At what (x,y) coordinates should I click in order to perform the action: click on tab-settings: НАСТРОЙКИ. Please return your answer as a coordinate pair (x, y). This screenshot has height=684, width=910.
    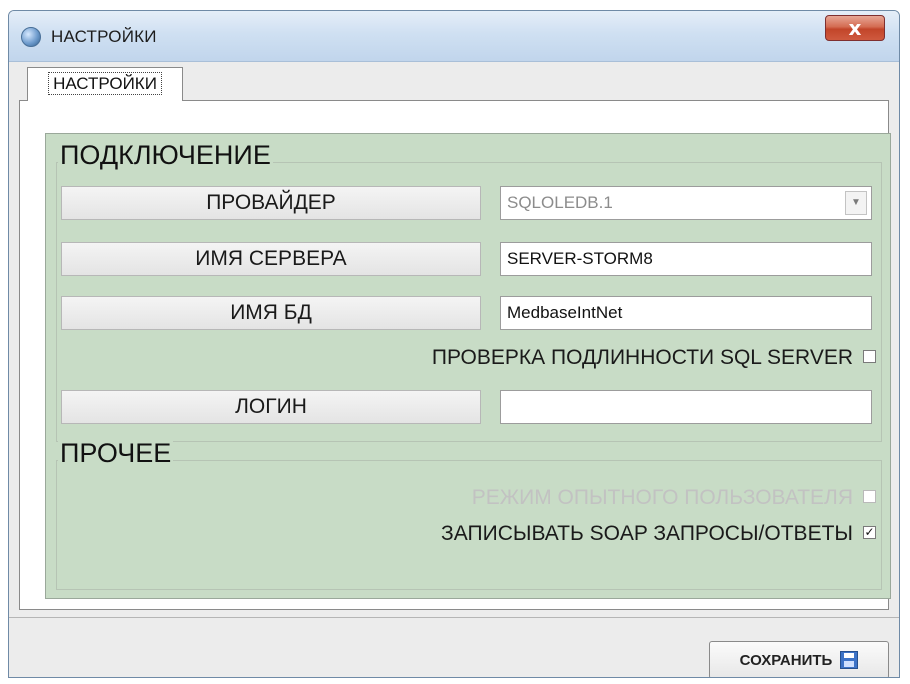
    Looking at the image, I should click on (105, 84).